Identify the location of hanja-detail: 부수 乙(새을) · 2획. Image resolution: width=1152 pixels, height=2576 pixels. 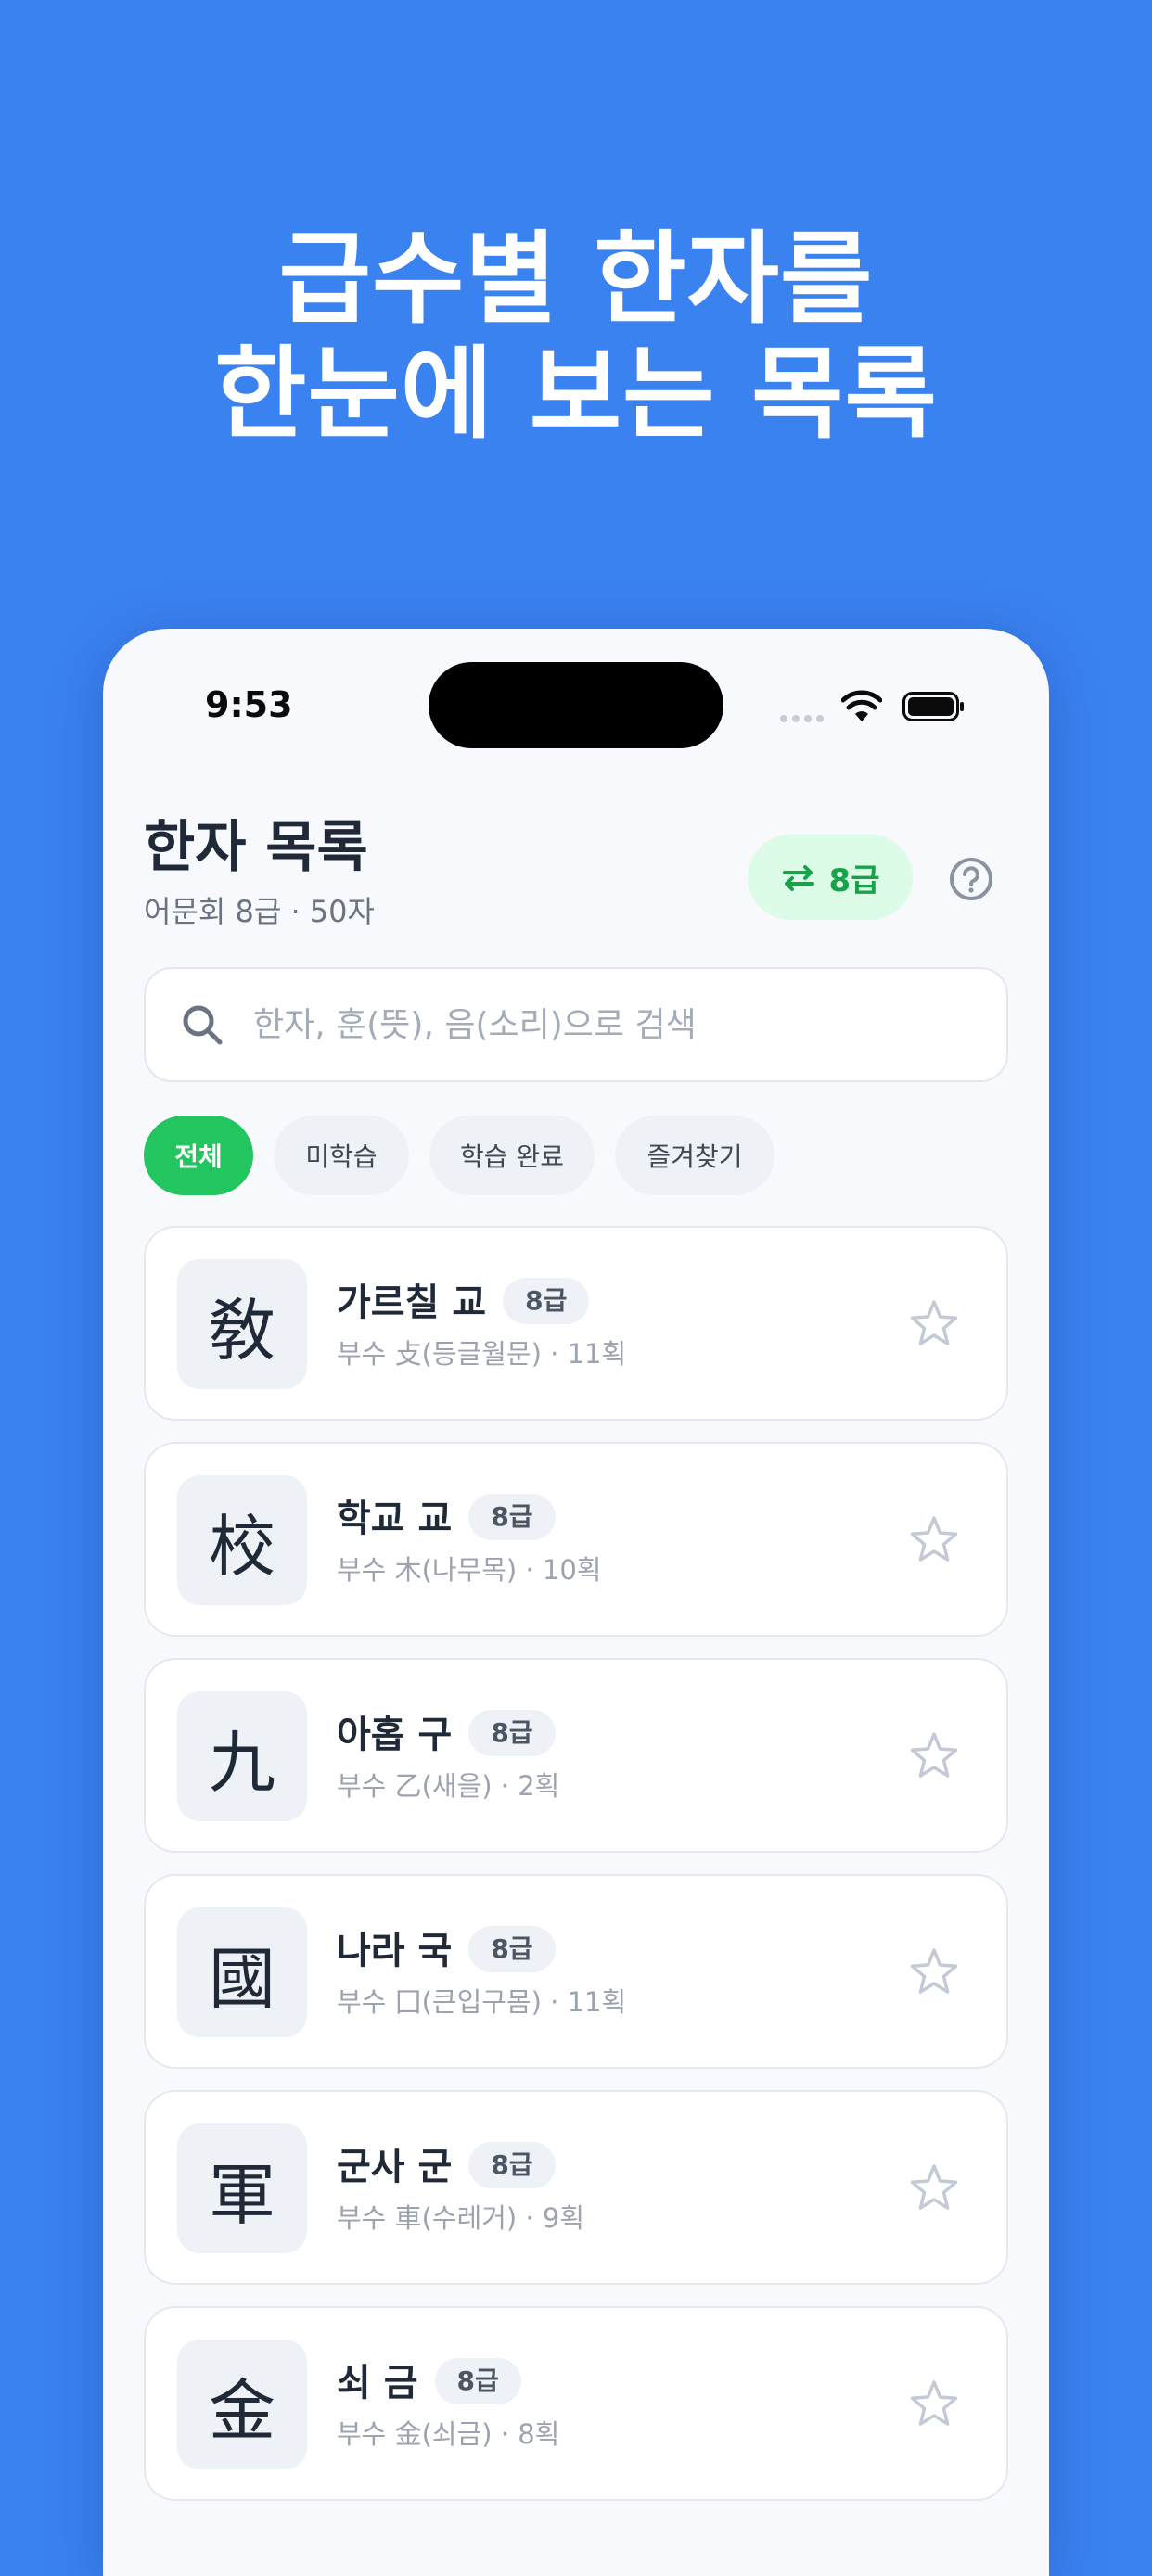
(448, 1786).